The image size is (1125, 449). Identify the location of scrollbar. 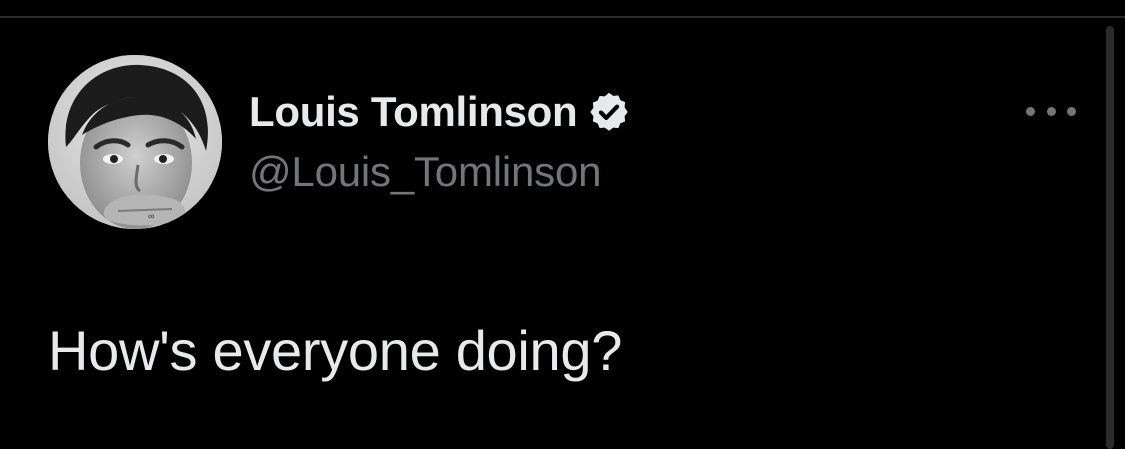
(1110, 237).